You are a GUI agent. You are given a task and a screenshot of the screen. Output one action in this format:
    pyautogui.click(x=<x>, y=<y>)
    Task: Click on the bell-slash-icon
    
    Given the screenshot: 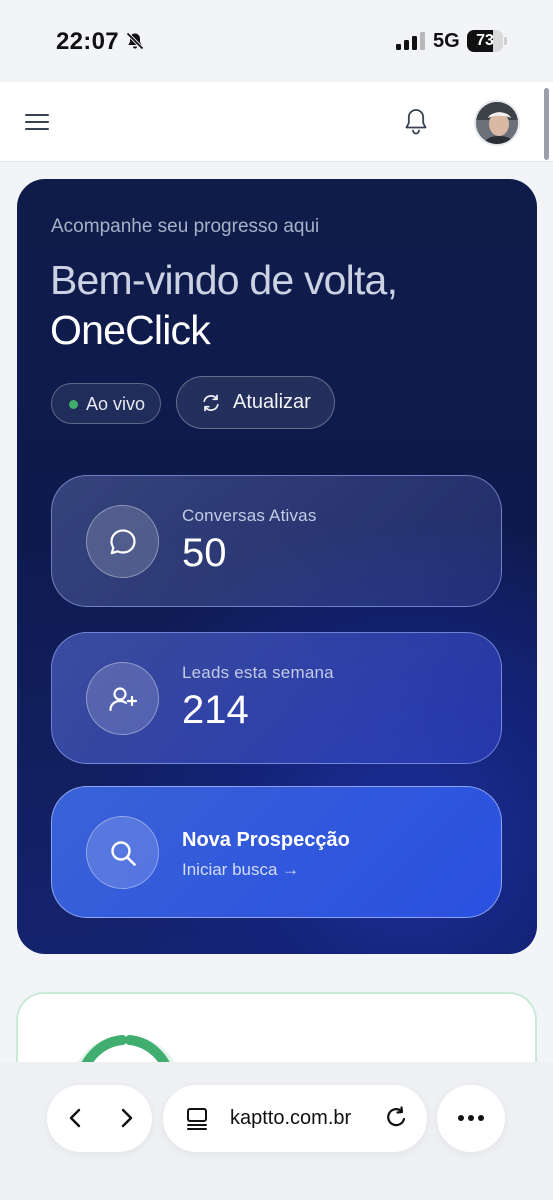 What is the action you would take?
    pyautogui.click(x=135, y=41)
    